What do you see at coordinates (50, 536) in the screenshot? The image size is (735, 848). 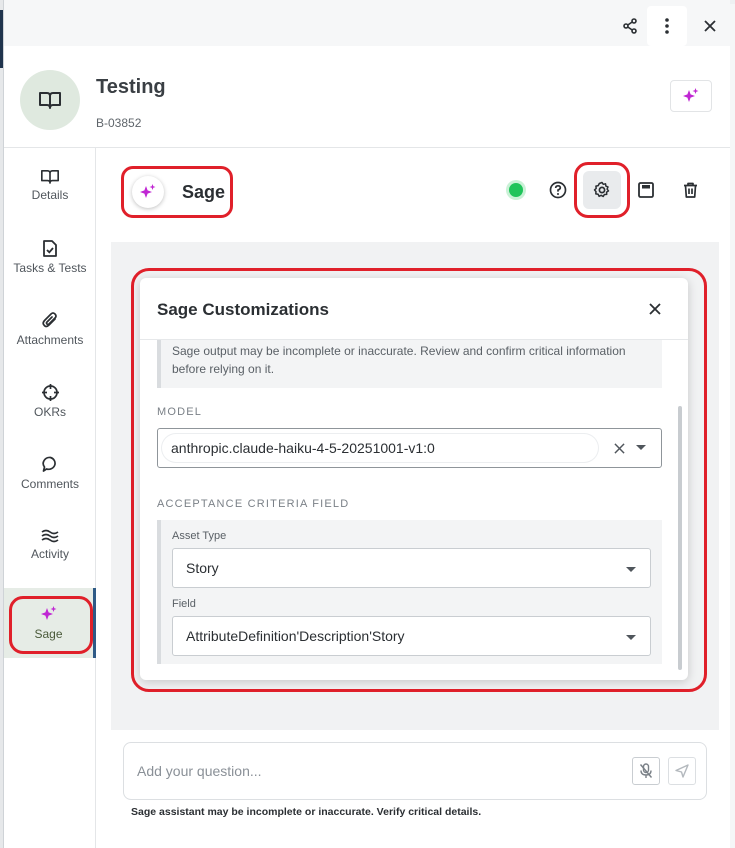 I see `activity-waves-icon` at bounding box center [50, 536].